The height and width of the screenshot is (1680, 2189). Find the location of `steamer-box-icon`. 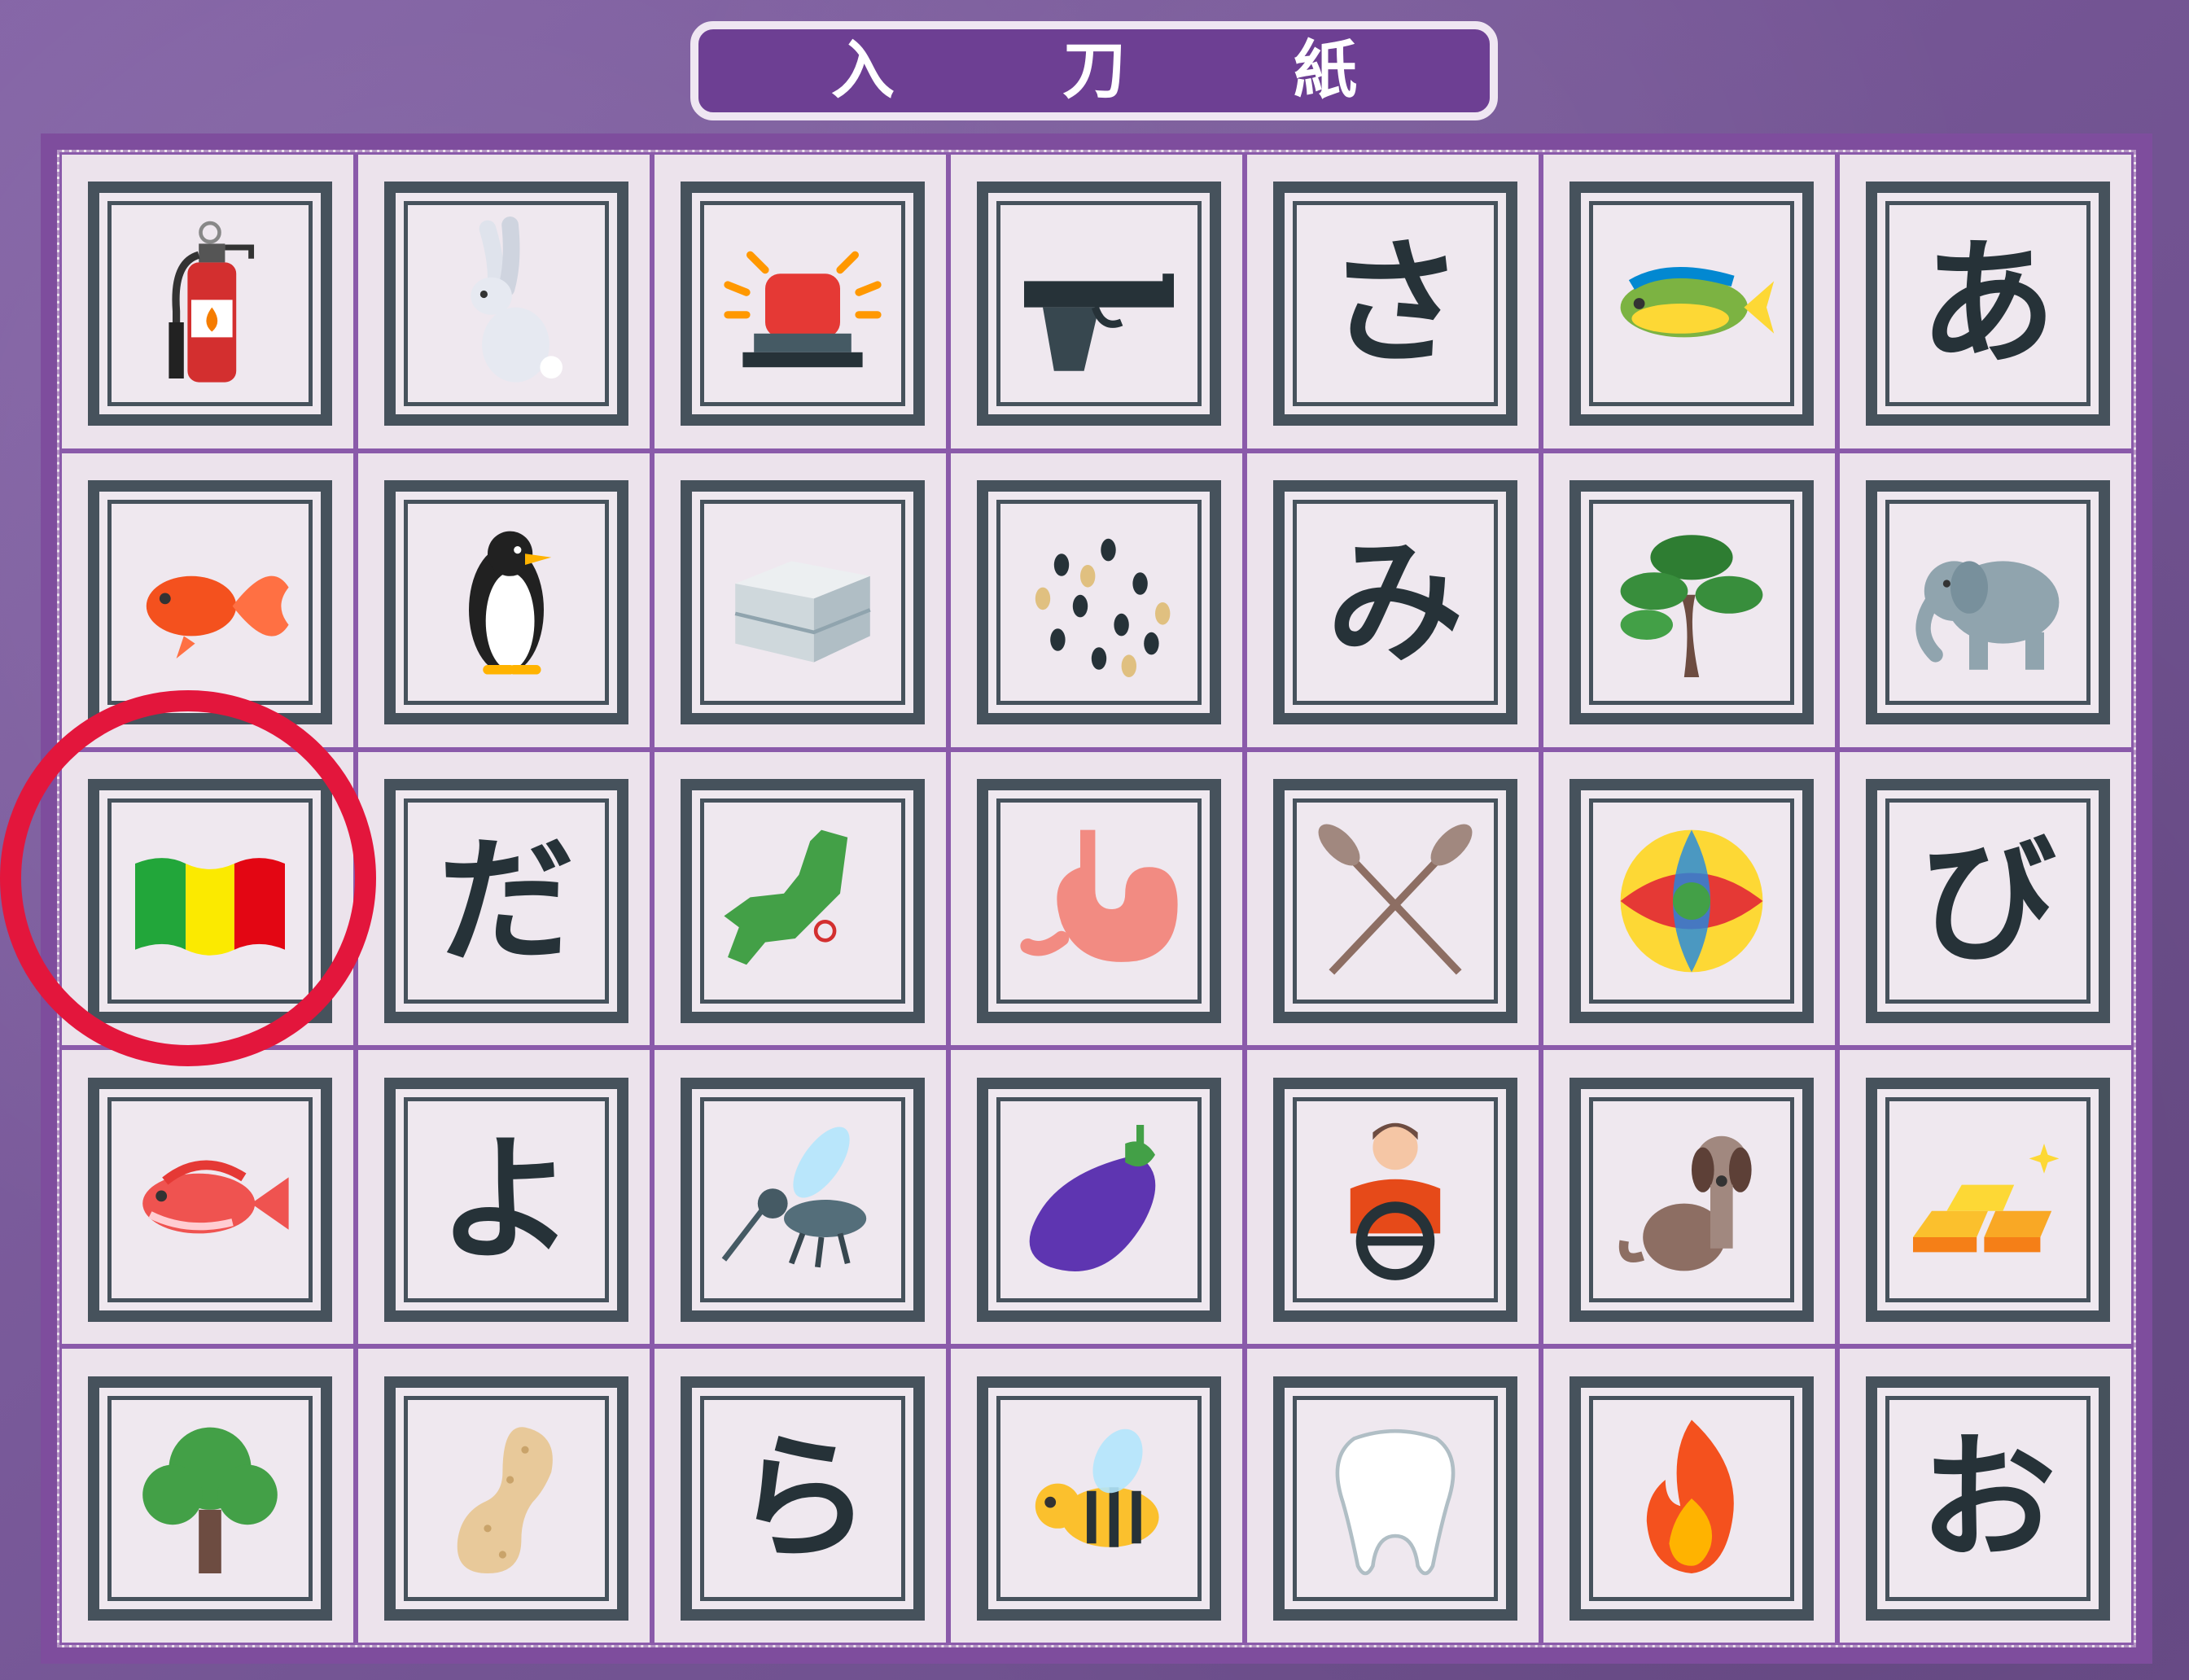

steamer-box-icon is located at coordinates (803, 602).